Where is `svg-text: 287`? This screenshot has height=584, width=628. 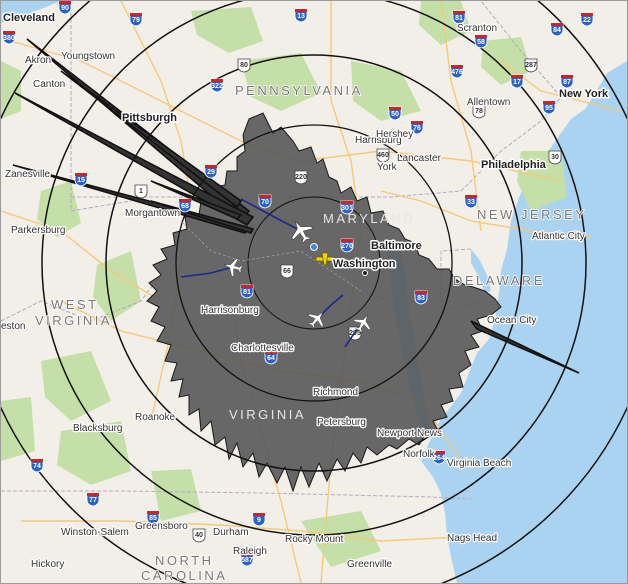
svg-text: 287 is located at coordinates (531, 65).